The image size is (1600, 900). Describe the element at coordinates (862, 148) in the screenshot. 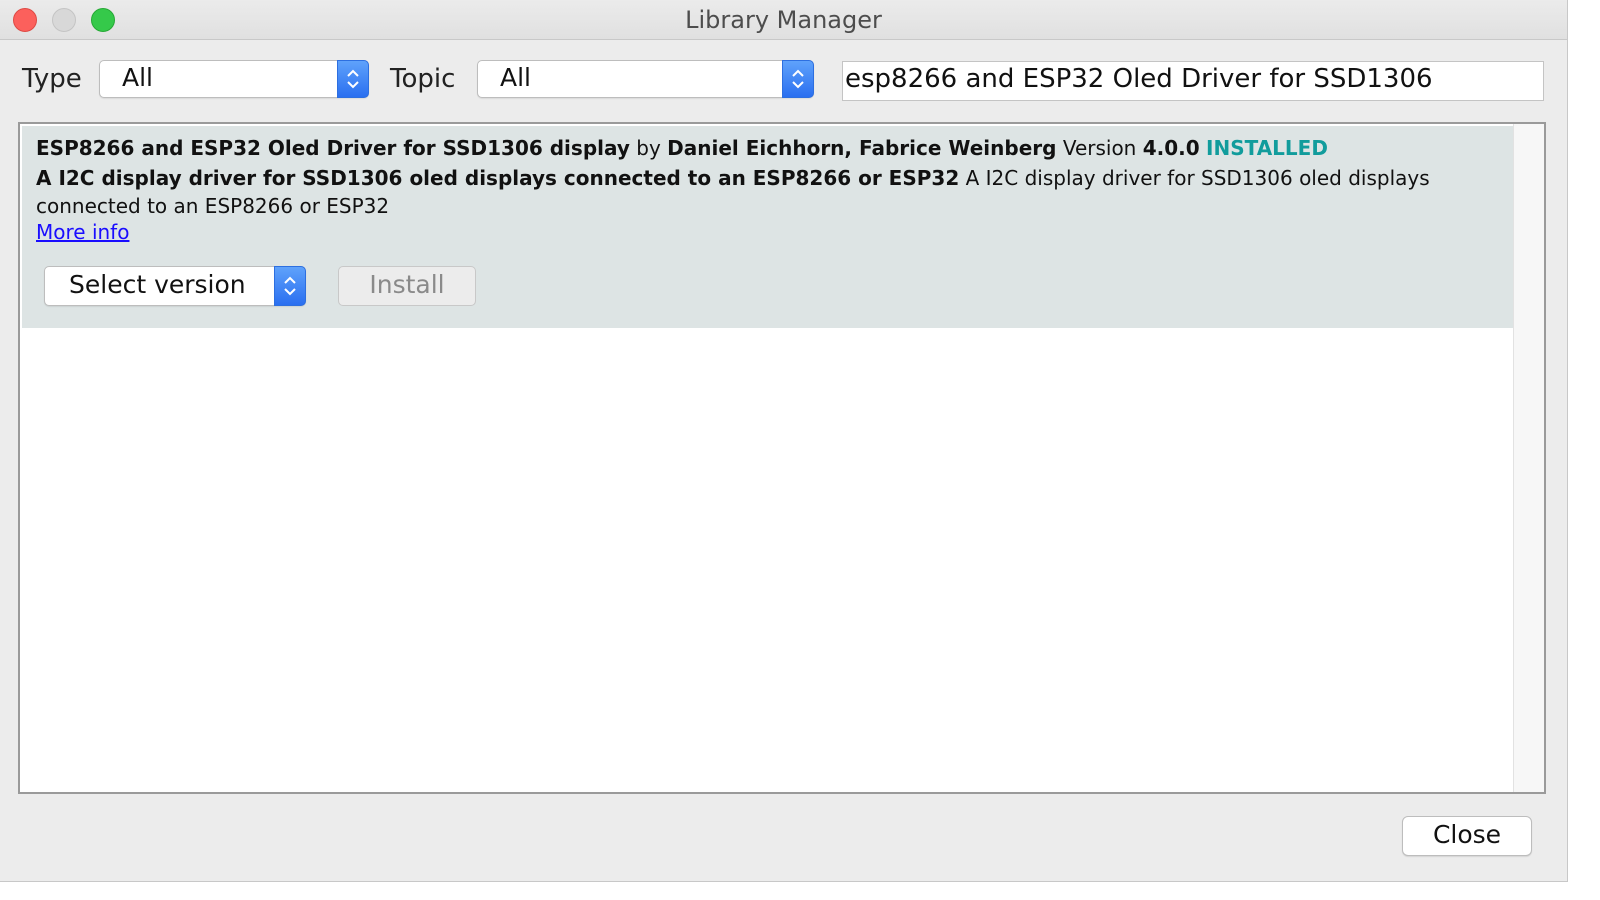

I see `library-authors: Daniel Eichhorn, Fabrice Weinberg` at that location.